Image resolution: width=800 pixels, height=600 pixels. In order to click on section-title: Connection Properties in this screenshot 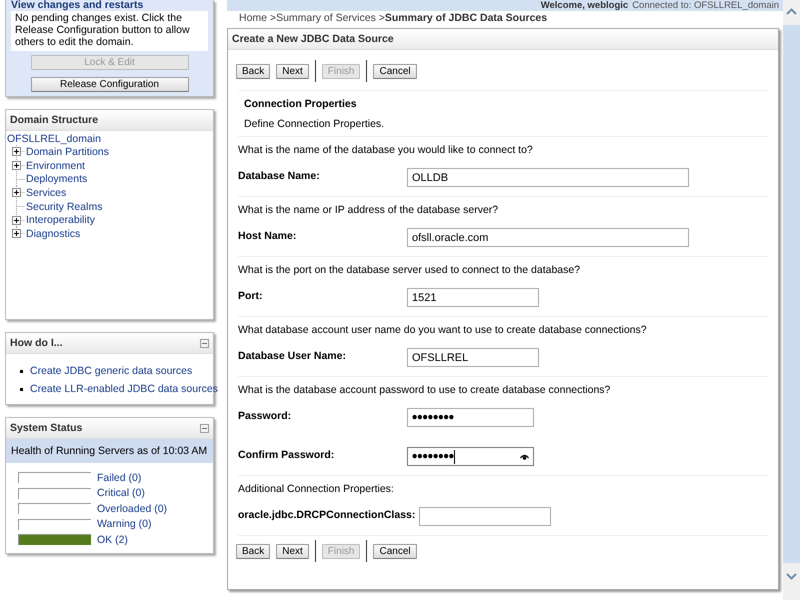, I will do `click(300, 104)`.